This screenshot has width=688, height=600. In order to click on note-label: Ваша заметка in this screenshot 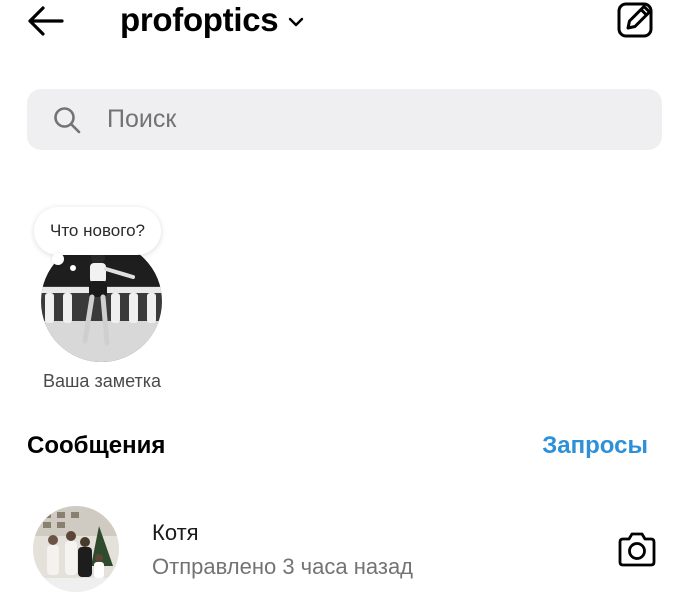, I will do `click(102, 381)`.